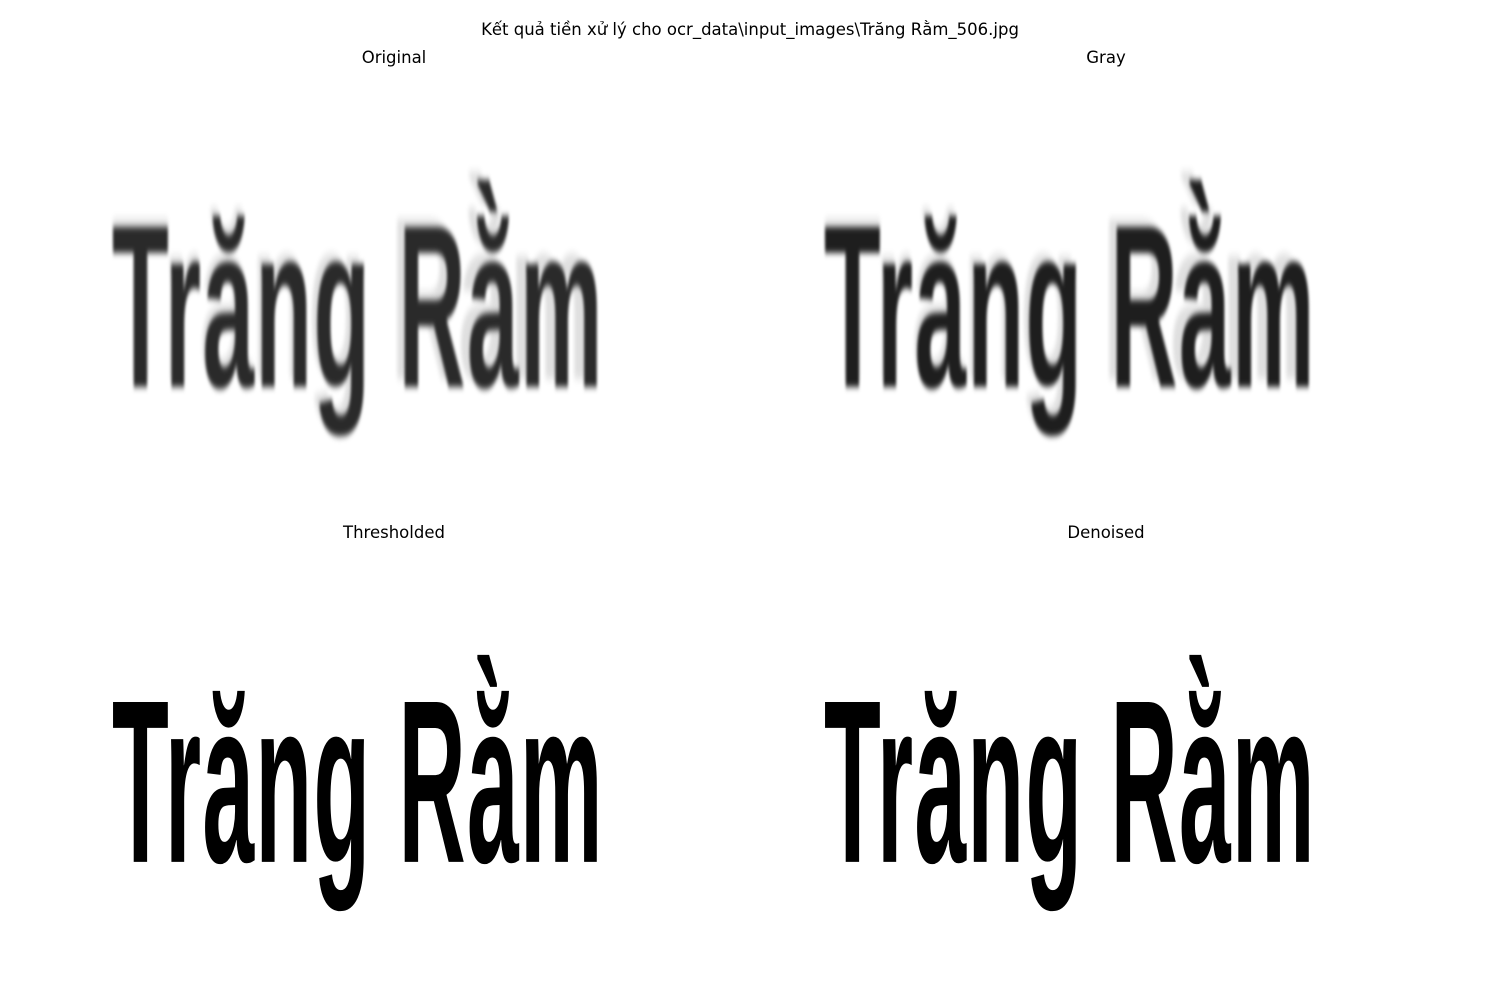  What do you see at coordinates (1070, 306) in the screenshot?
I see `word-gray: Trăng Rằm` at bounding box center [1070, 306].